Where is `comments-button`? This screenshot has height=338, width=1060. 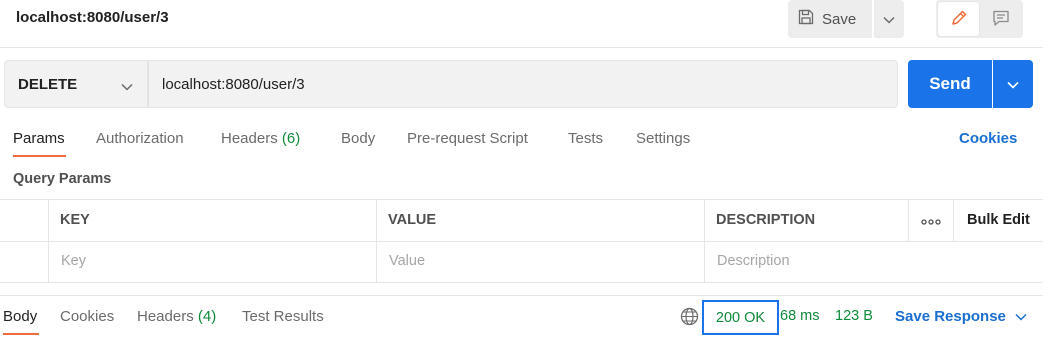 comments-button is located at coordinates (1001, 19).